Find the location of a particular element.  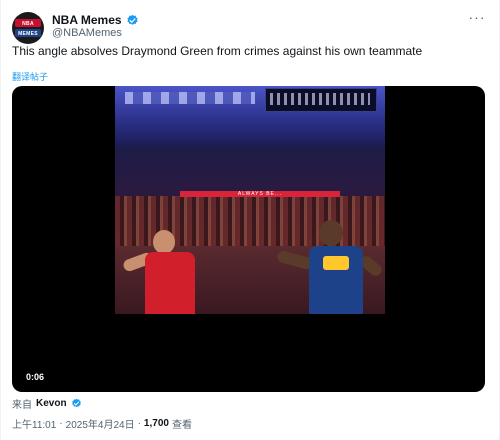

translate-link: 翻译帖子 is located at coordinates (30, 76).